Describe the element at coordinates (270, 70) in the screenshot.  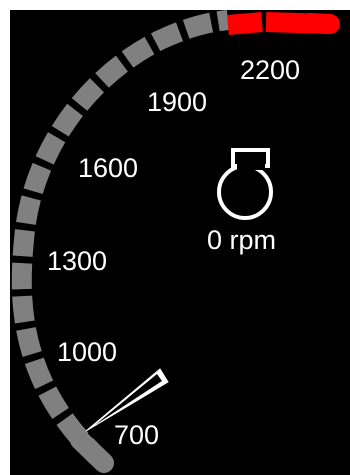
I see `tick-label-2200: 2200` at that location.